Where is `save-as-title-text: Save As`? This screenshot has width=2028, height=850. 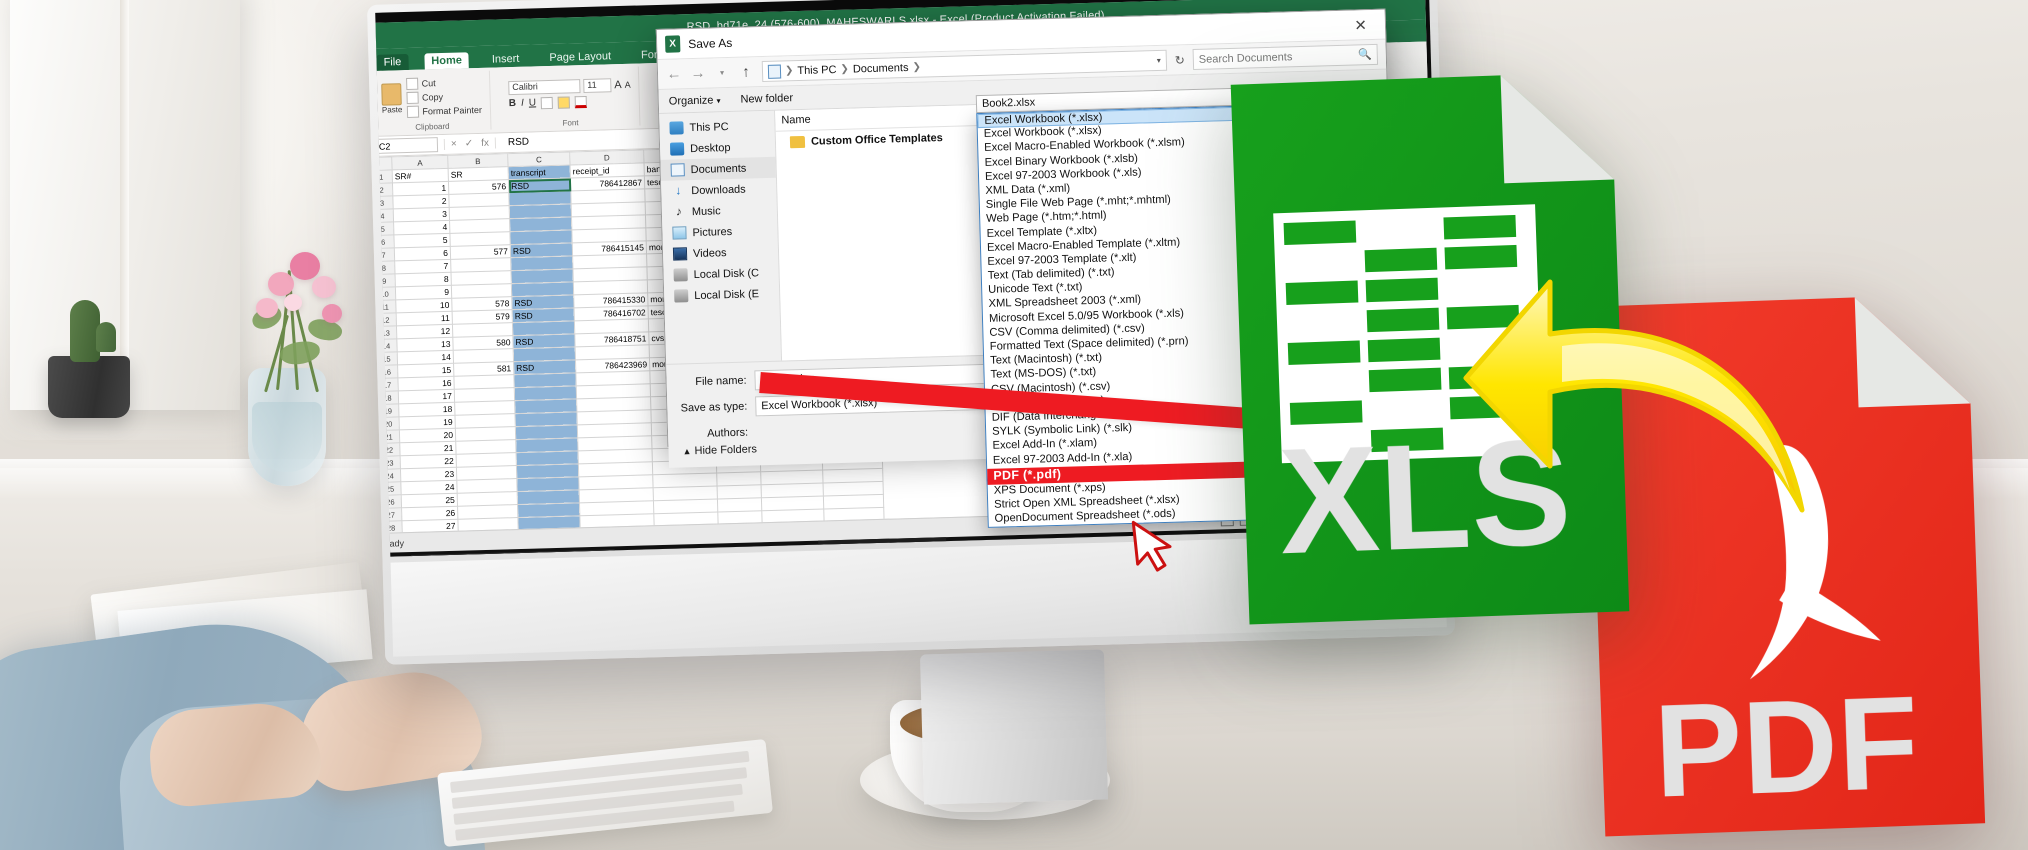
save-as-title-text: Save As is located at coordinates (710, 43).